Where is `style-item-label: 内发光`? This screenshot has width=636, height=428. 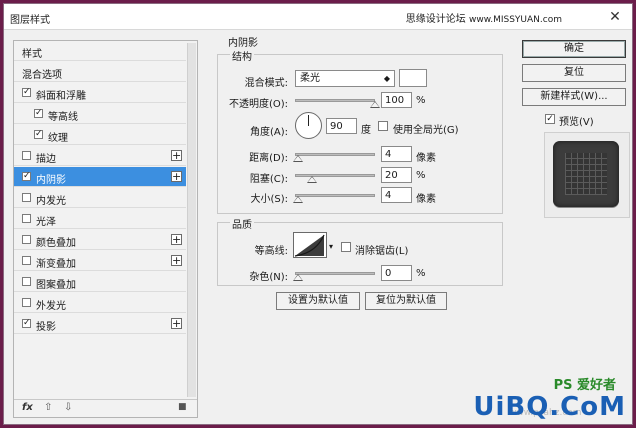 style-item-label: 内发光 is located at coordinates (51, 201).